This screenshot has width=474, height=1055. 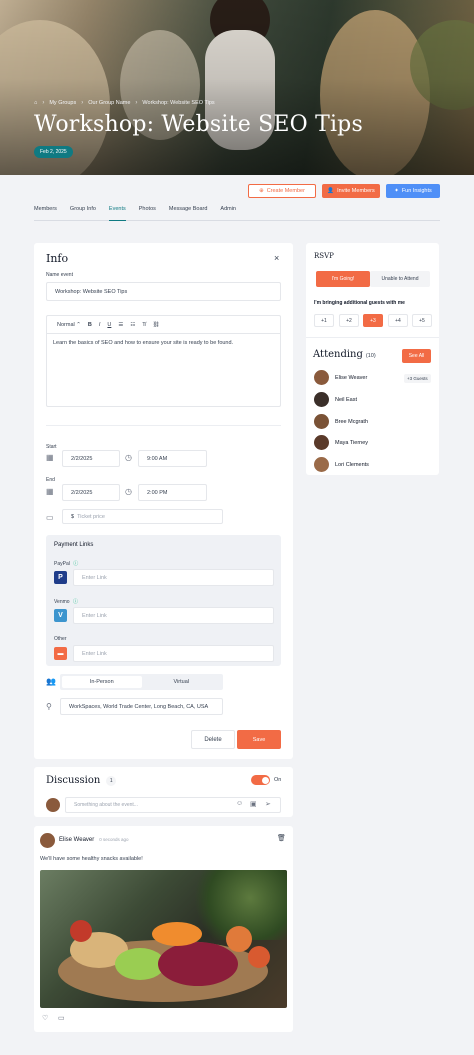 What do you see at coordinates (182, 682) in the screenshot?
I see `mode-option-virtual: Virtual` at bounding box center [182, 682].